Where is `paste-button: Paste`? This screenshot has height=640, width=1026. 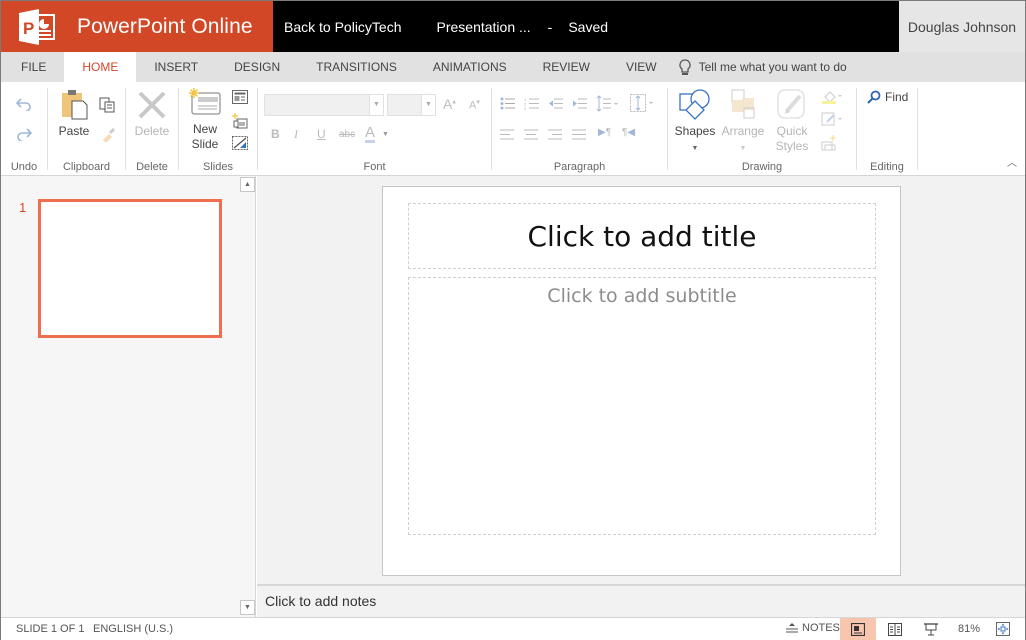 paste-button: Paste is located at coordinates (74, 113).